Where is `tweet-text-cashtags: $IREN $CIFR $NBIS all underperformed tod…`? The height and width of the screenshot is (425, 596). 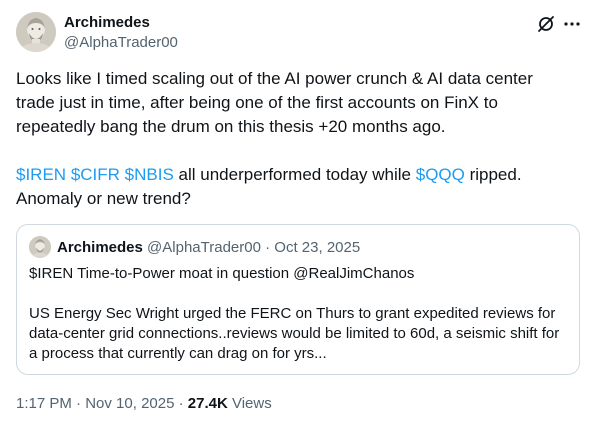 tweet-text-cashtags: $IREN $CIFR $NBIS all underperformed tod… is located at coordinates (298, 187).